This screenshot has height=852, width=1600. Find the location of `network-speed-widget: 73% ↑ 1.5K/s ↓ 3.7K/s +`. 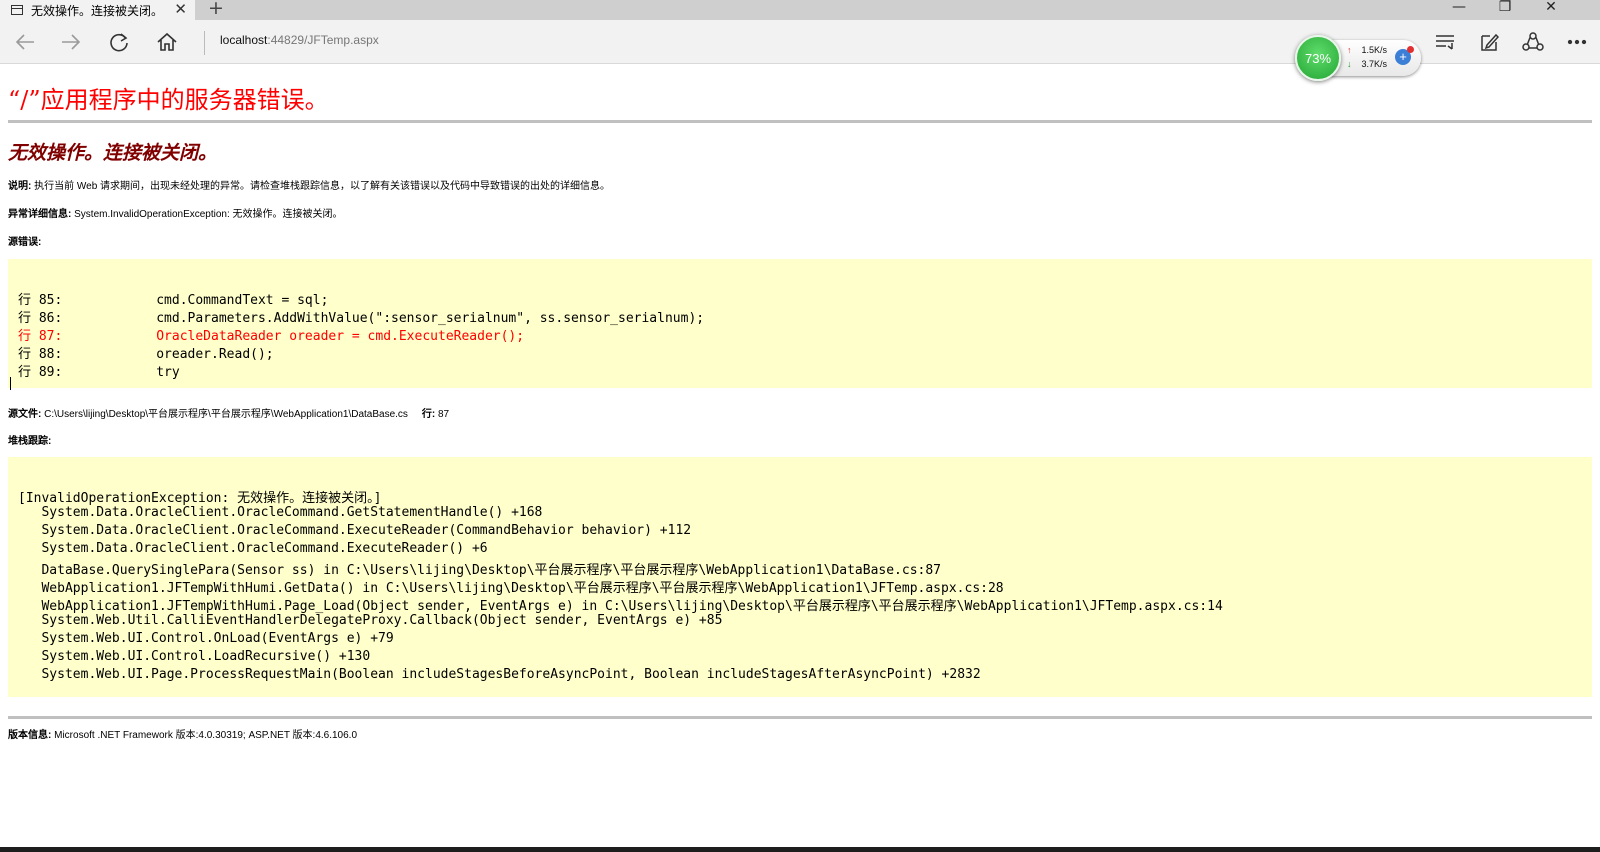

network-speed-widget: 73% ↑ 1.5K/s ↓ 3.7K/s + is located at coordinates (1358, 58).